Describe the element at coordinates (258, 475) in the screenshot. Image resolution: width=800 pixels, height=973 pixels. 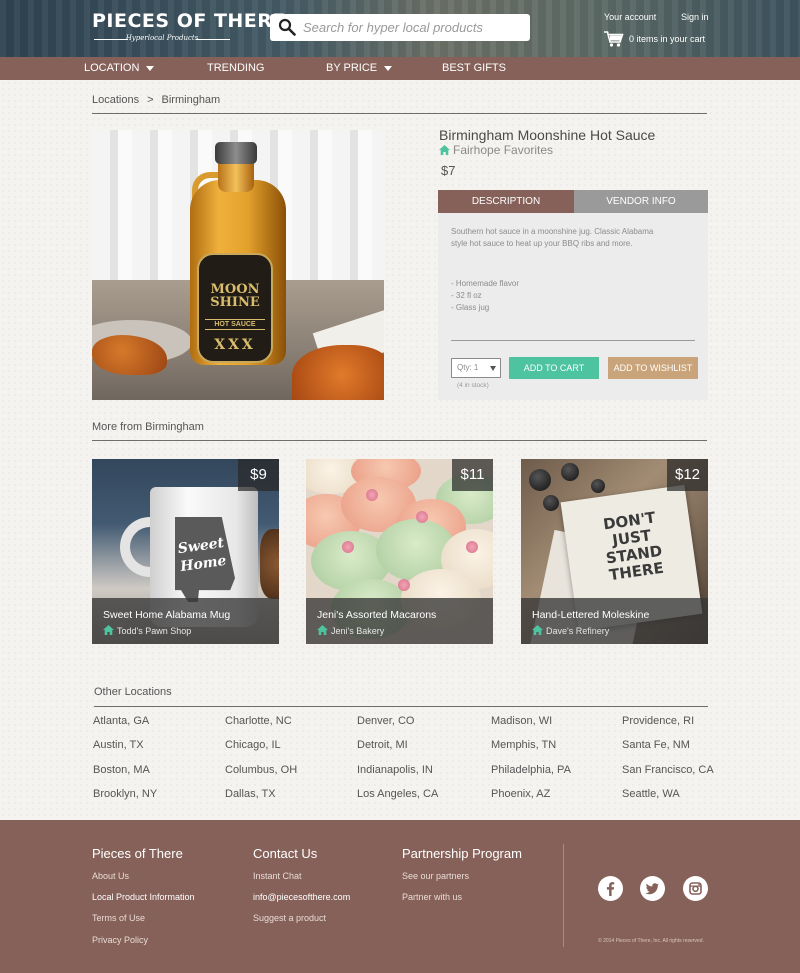
I see `product-card-price: $9` at that location.